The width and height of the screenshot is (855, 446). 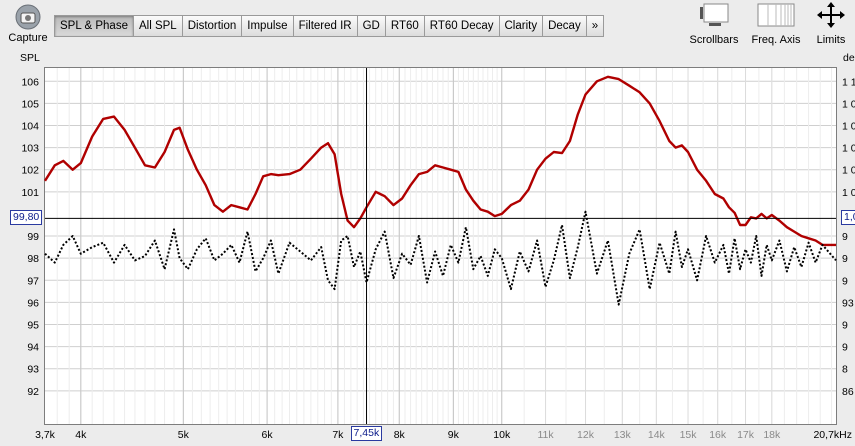 What do you see at coordinates (623, 435) in the screenshot?
I see `x-tick-label: 13k` at bounding box center [623, 435].